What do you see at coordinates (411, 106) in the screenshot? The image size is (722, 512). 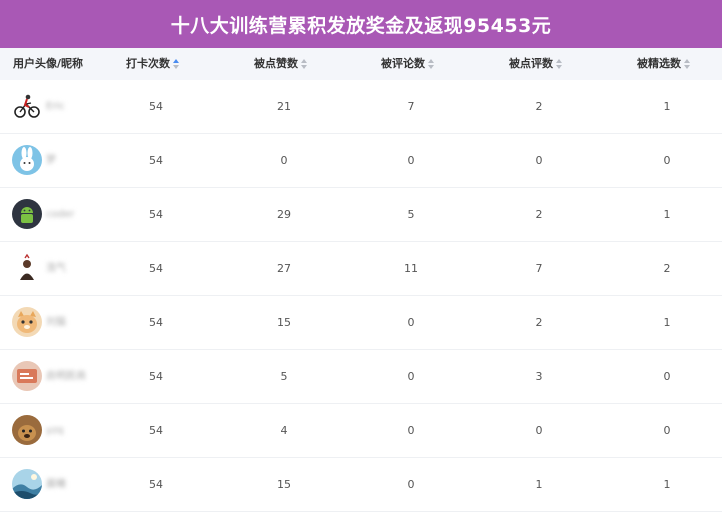 I see `comments-count: 7` at bounding box center [411, 106].